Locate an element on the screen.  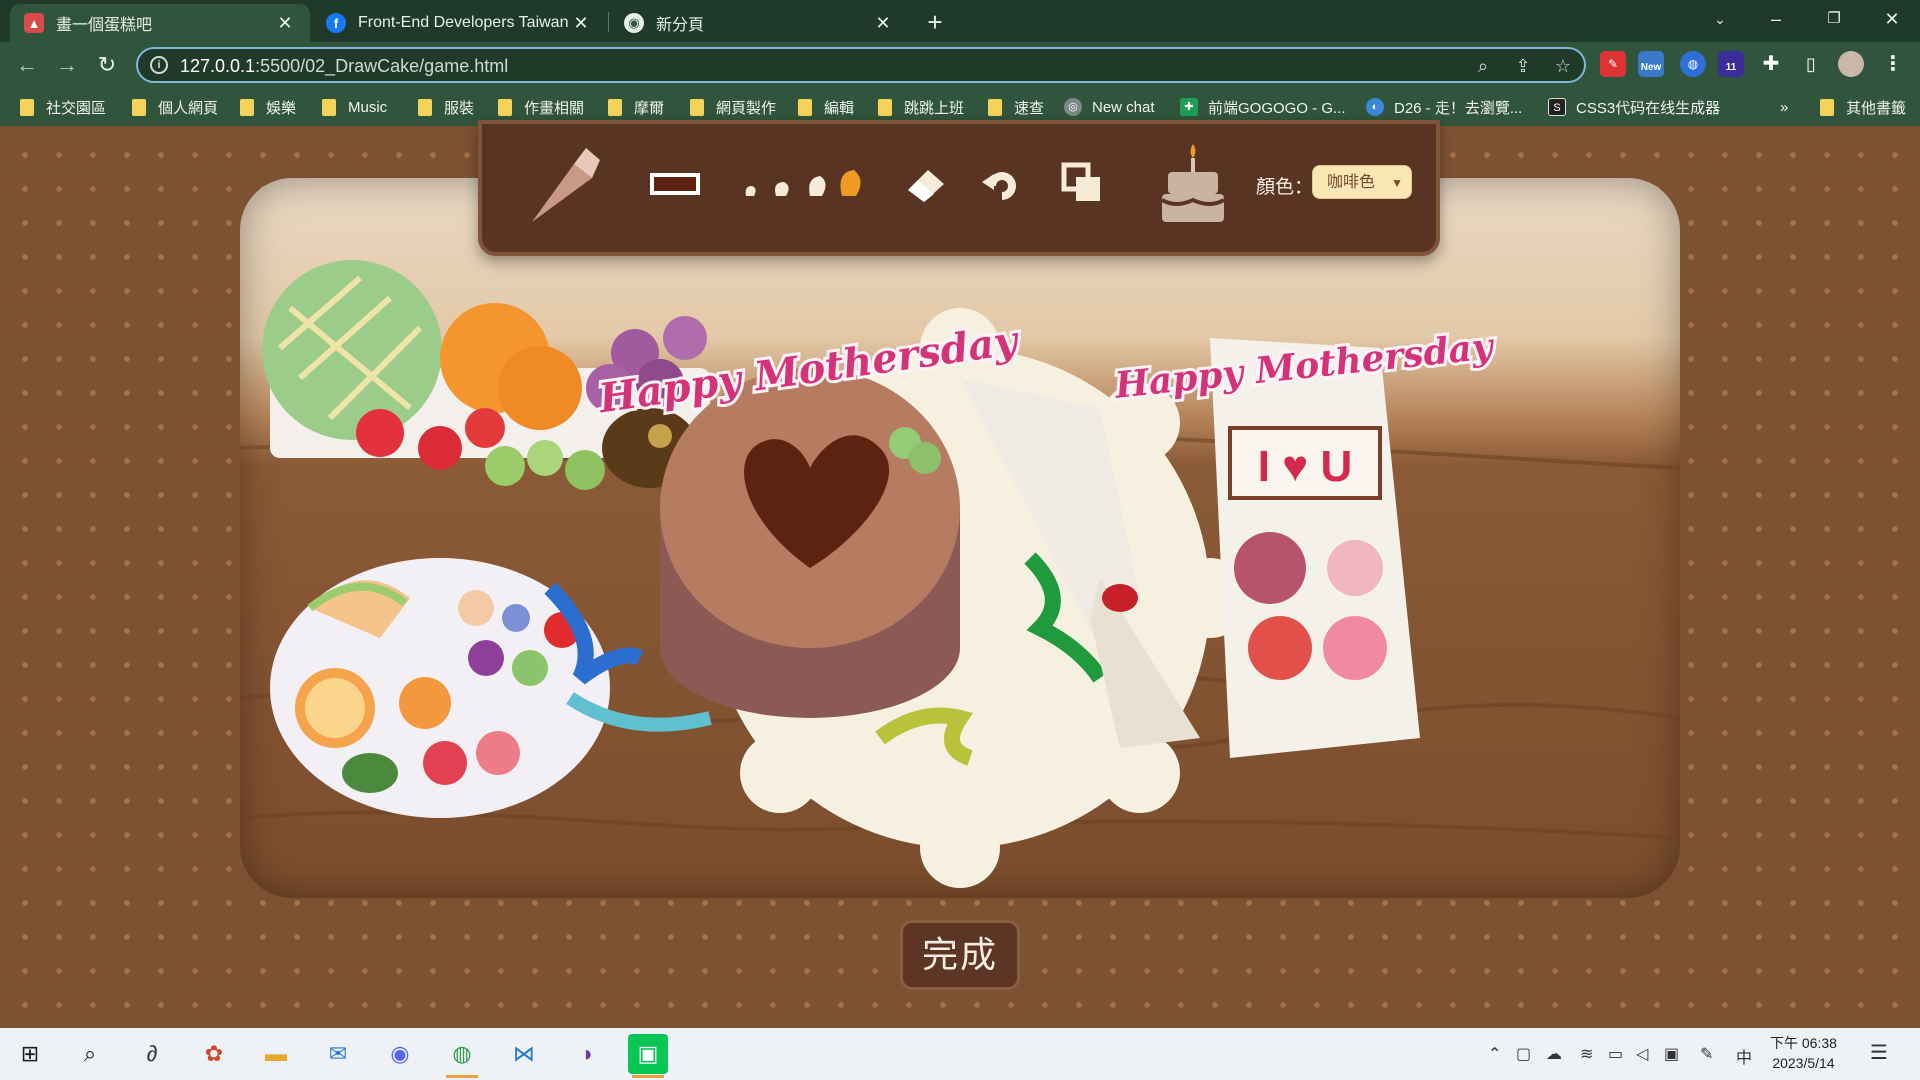
tab-title: 畫一個蛋糕吧 is located at coordinates (104, 25).